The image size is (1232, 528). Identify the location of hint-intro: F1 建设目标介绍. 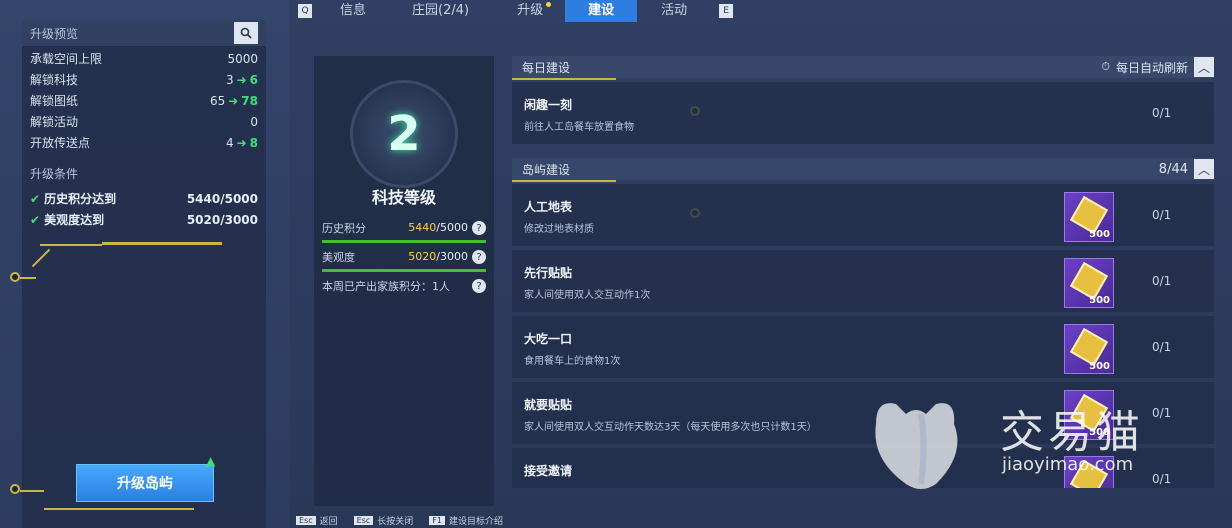
(466, 520).